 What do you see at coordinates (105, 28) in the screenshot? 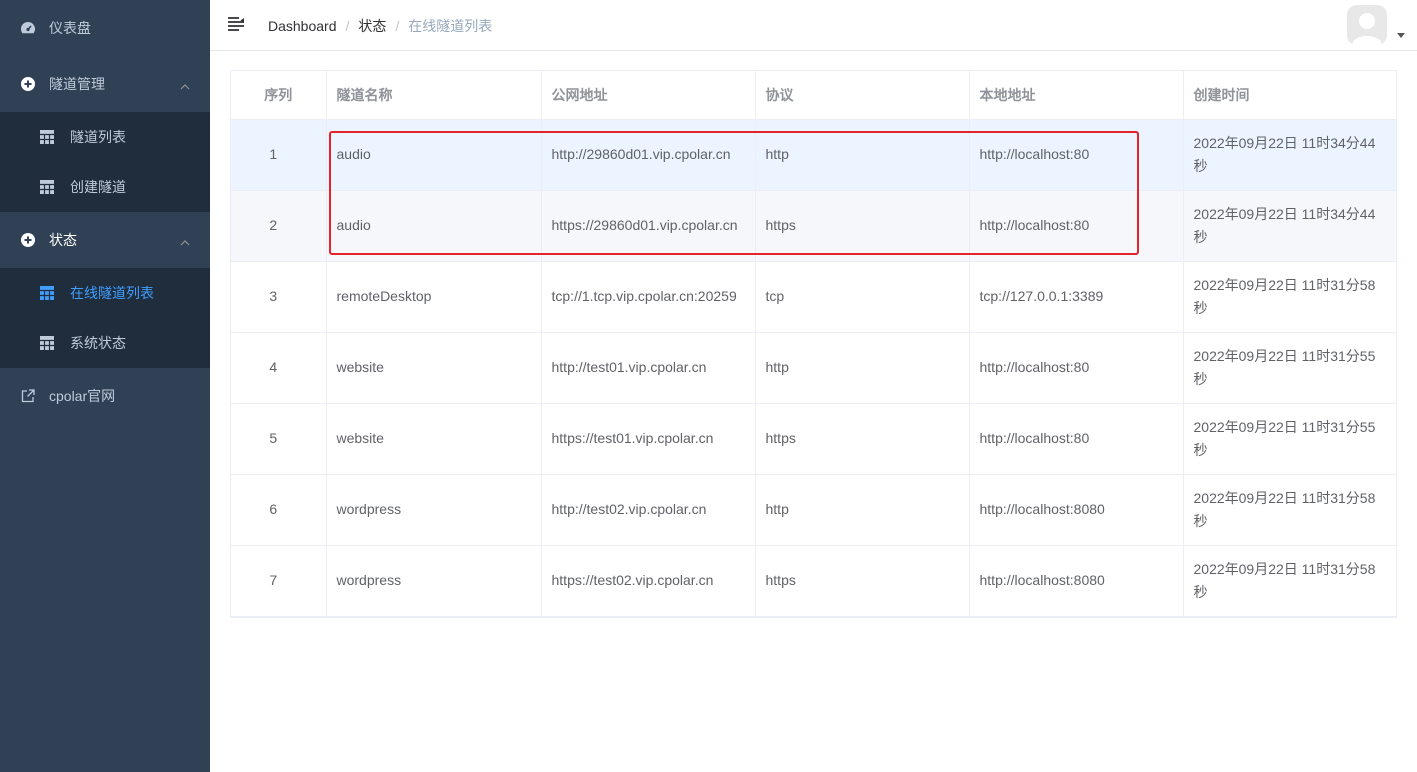
I see `sidebar-item-dashboard: 仪表盘` at bounding box center [105, 28].